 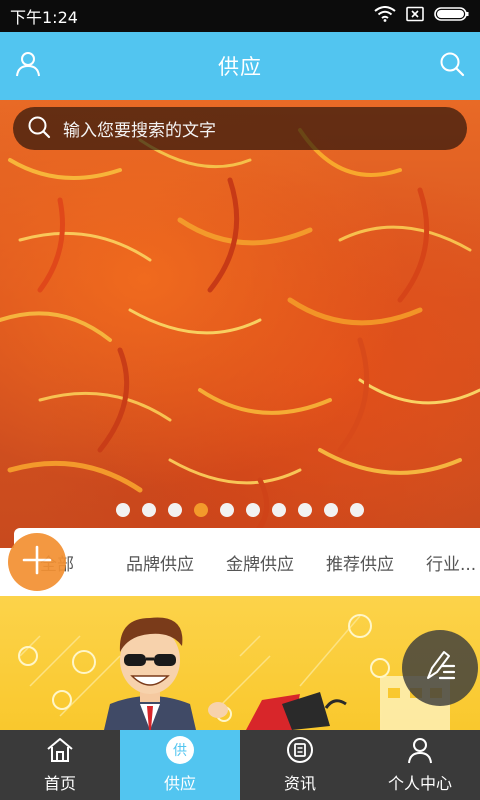 I want to click on tab-brand-supply: 品牌供应, so click(x=160, y=562).